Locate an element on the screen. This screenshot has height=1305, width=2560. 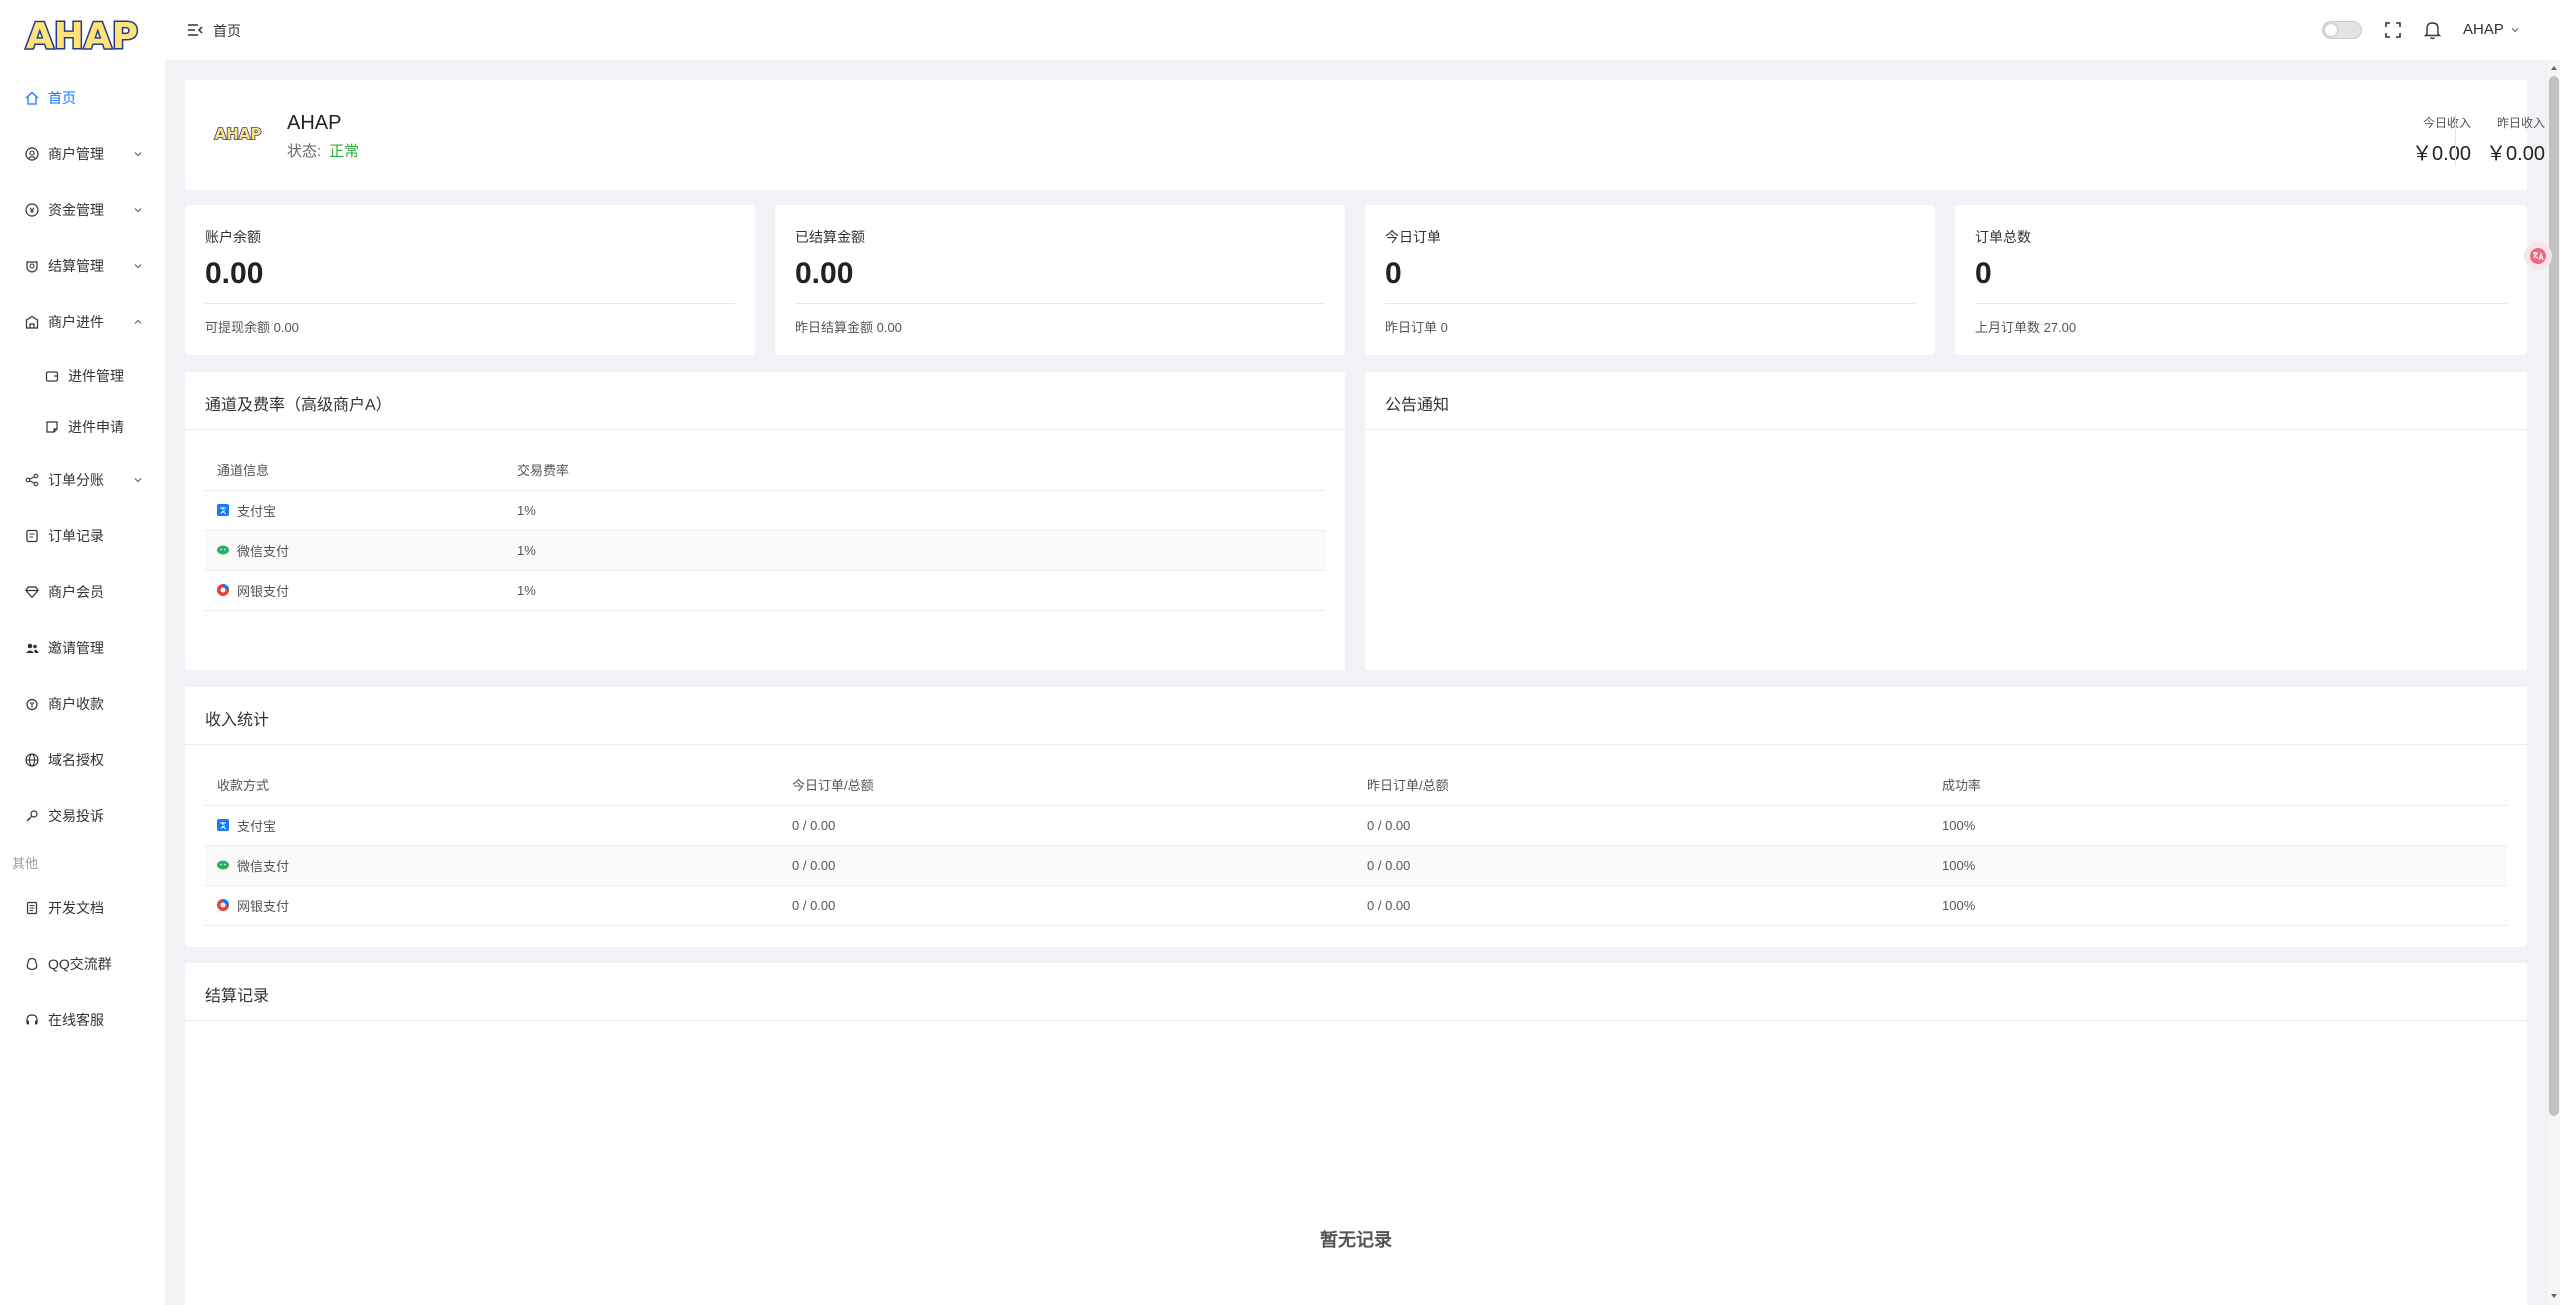
bell-icon is located at coordinates (2432, 30).